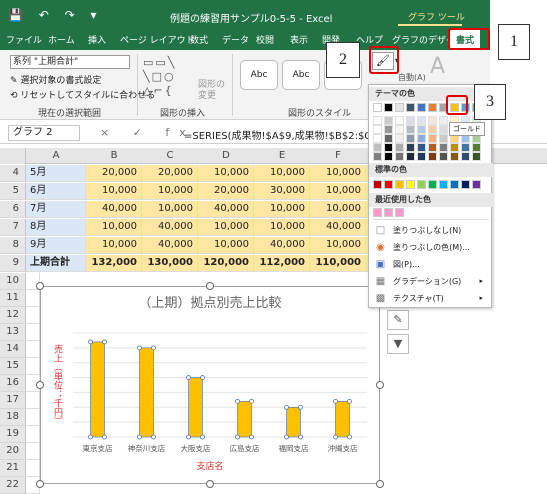 This screenshot has width=547, height=494. What do you see at coordinates (56, 191) in the screenshot?
I see `cell-label: 6月` at bounding box center [56, 191].